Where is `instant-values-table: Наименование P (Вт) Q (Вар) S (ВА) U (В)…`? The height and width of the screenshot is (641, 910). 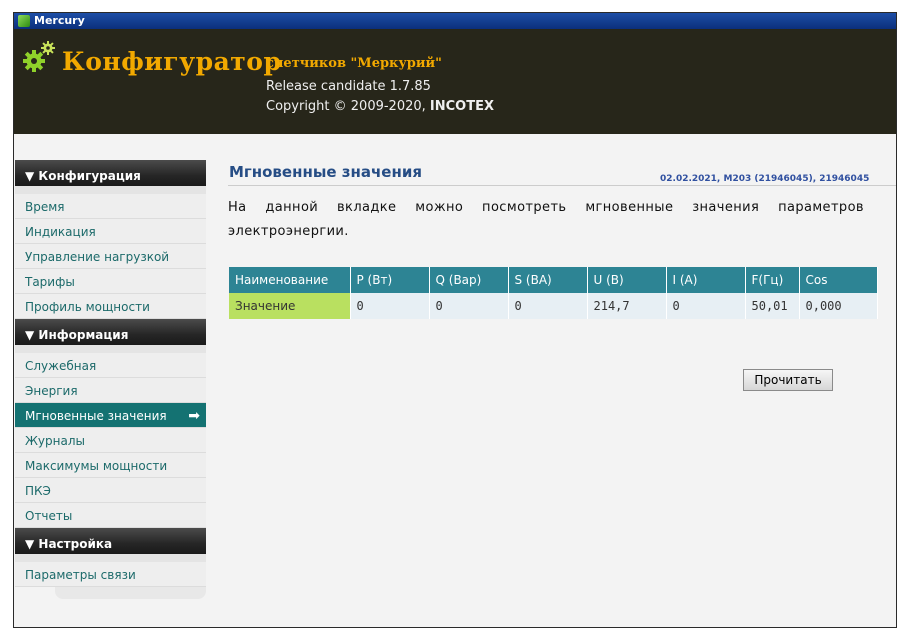 instant-values-table: Наименование P (Вт) Q (Вар) S (ВА) U (В)… is located at coordinates (553, 293).